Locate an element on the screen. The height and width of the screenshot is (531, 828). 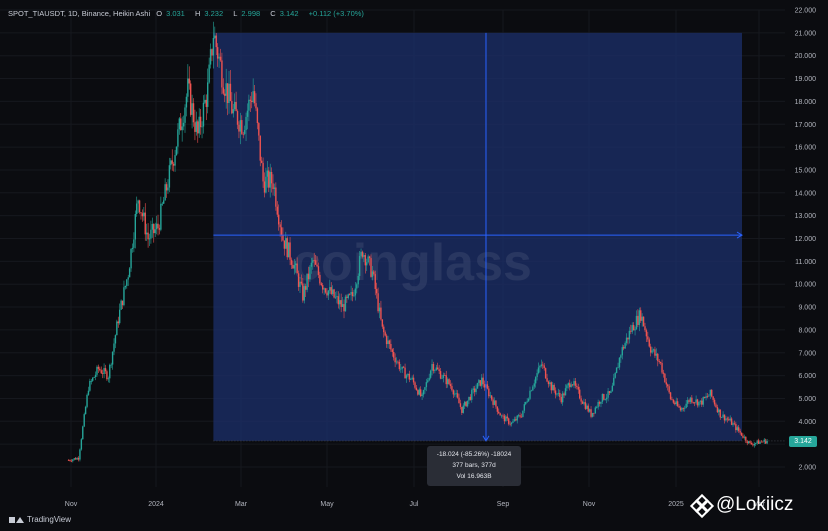
ohlc-high: H 3.232 is located at coordinates (209, 13).